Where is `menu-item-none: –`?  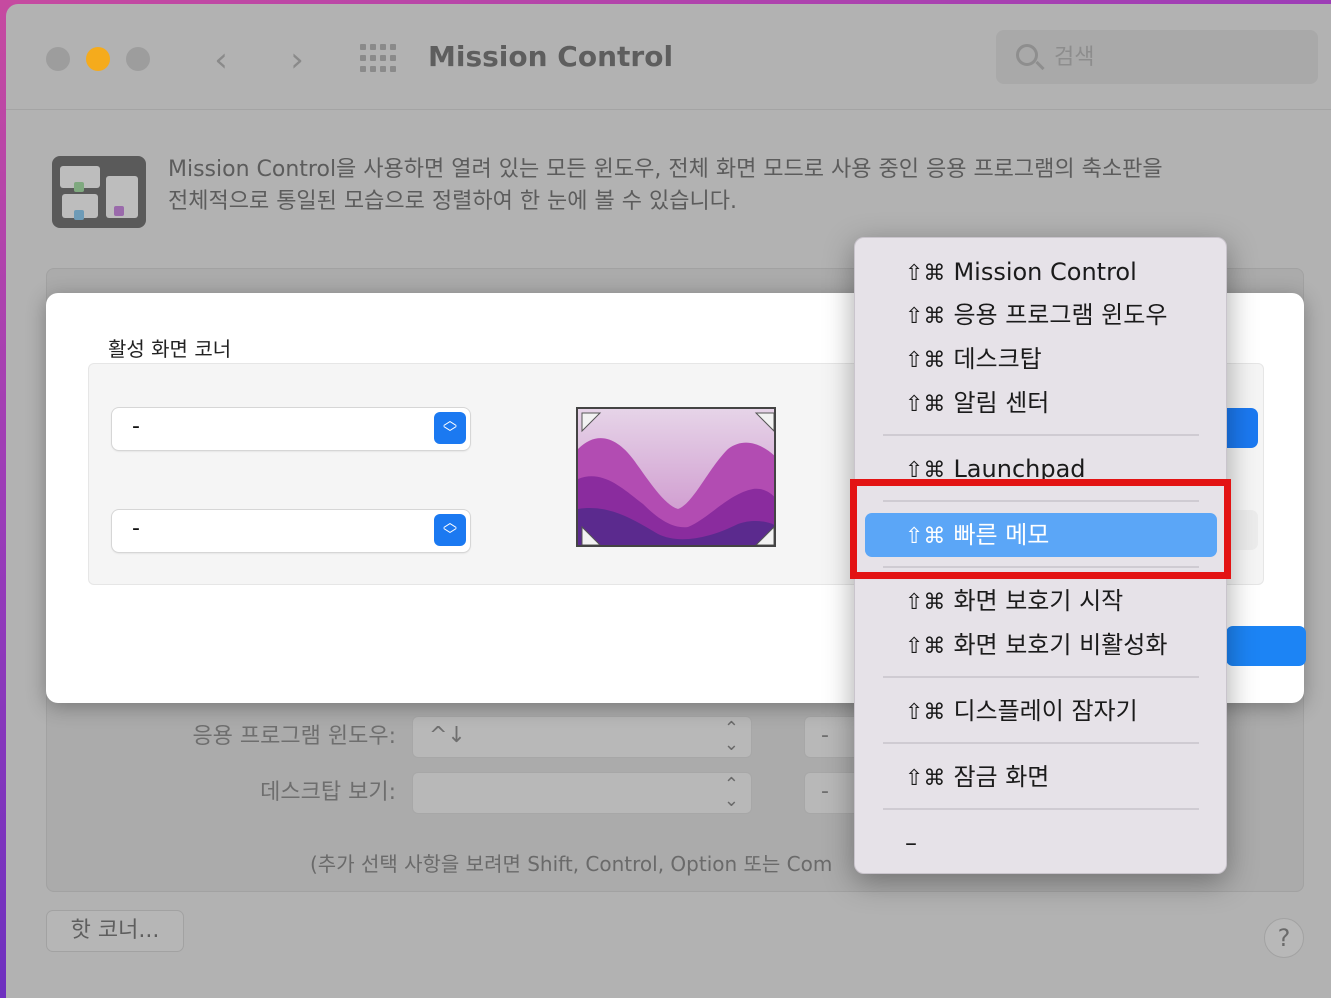 menu-item-none: – is located at coordinates (1041, 843).